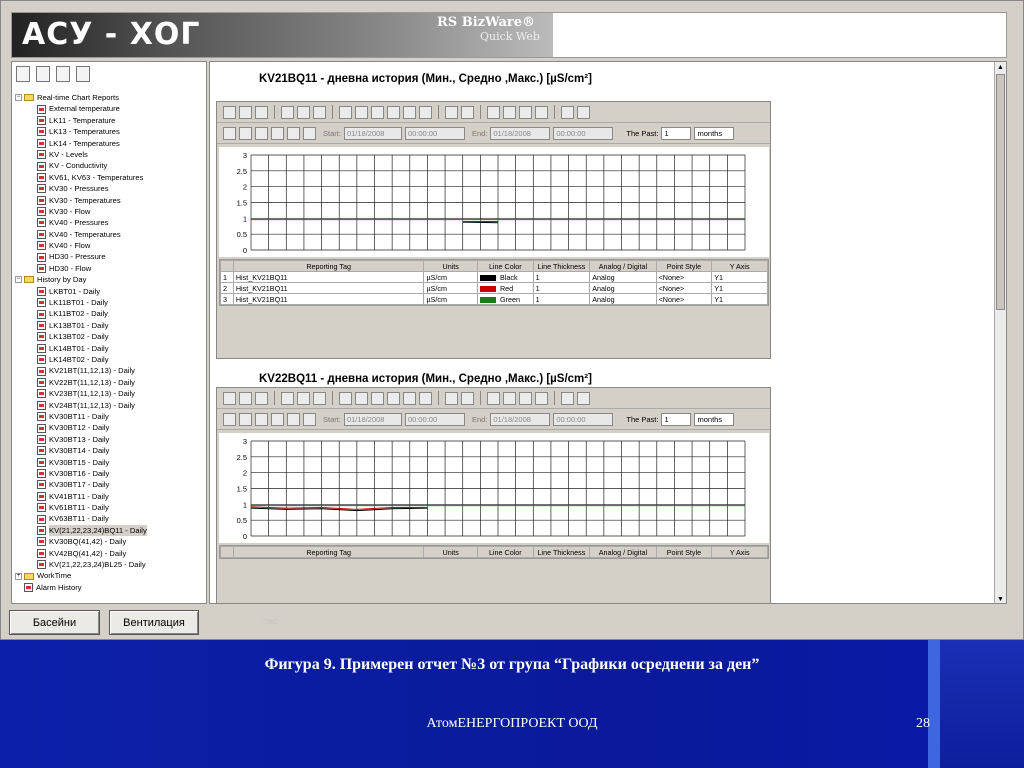 The image size is (1024, 768). I want to click on tree-item: KV30BT11 - Daily, so click(109, 416).